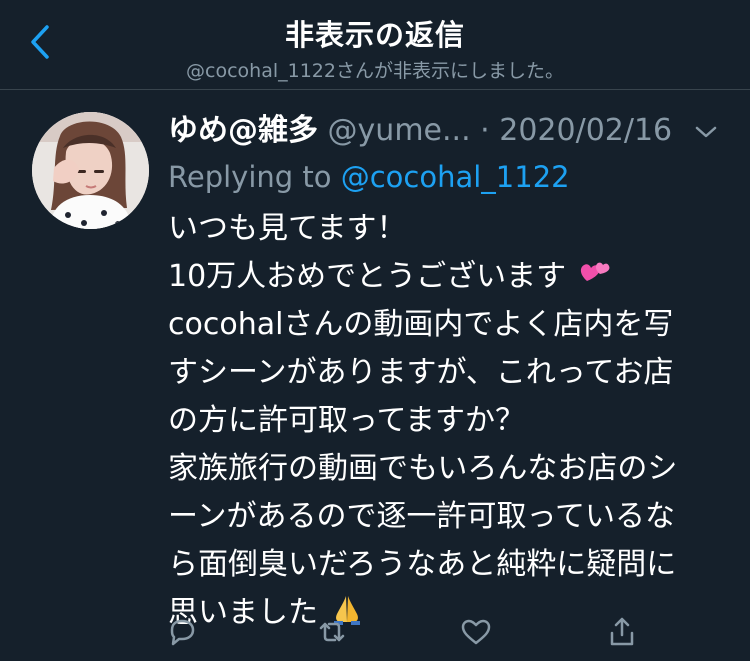 The image size is (750, 661). Describe the element at coordinates (595, 271) in the screenshot. I see `two-hearts-emoji` at that location.